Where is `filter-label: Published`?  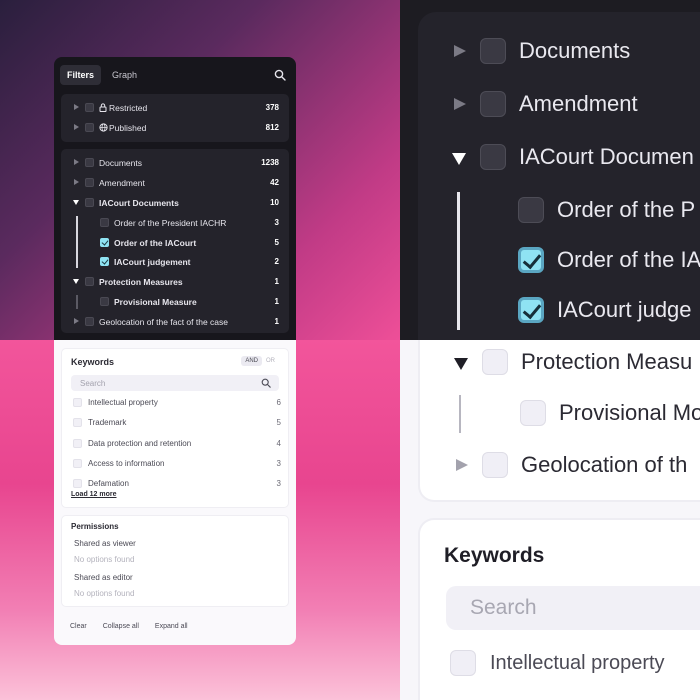
filter-label: Published is located at coordinates (128, 128).